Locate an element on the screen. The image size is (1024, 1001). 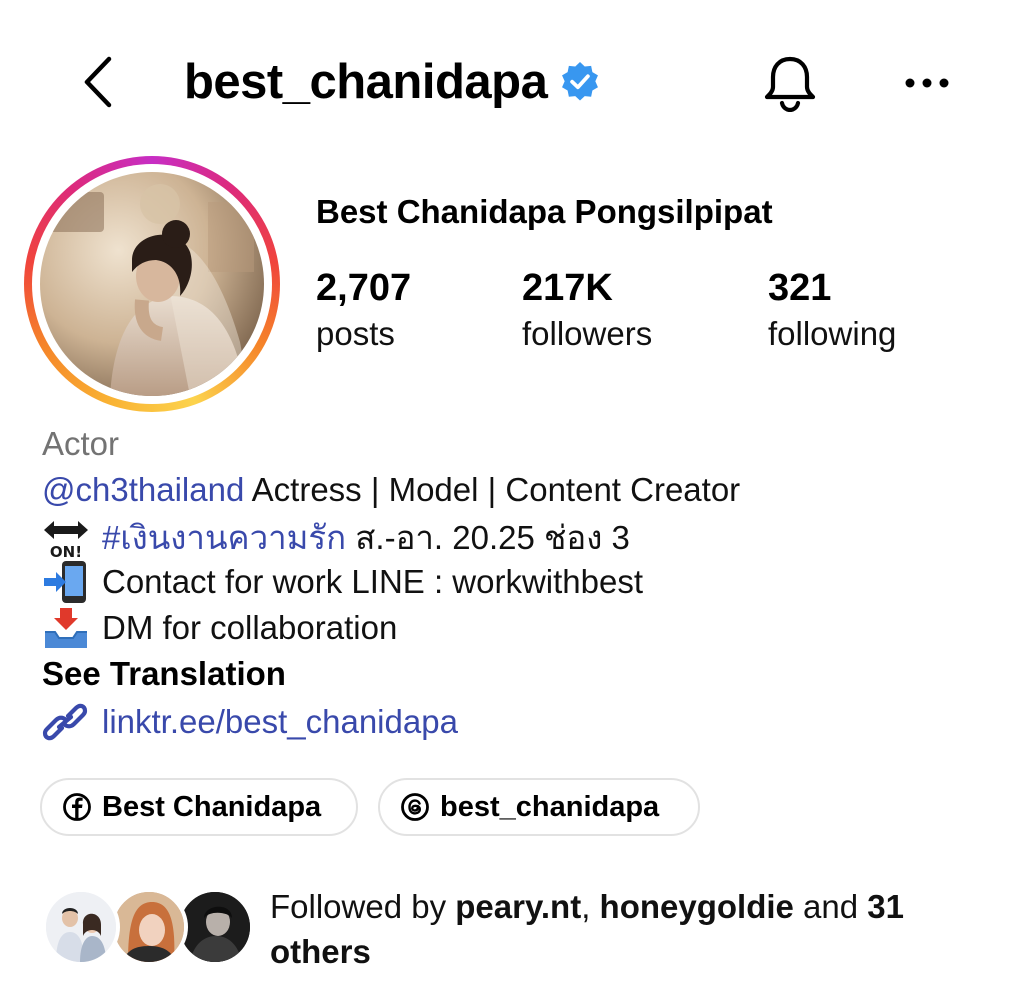
svg-text: ON! is located at coordinates (66, 551).